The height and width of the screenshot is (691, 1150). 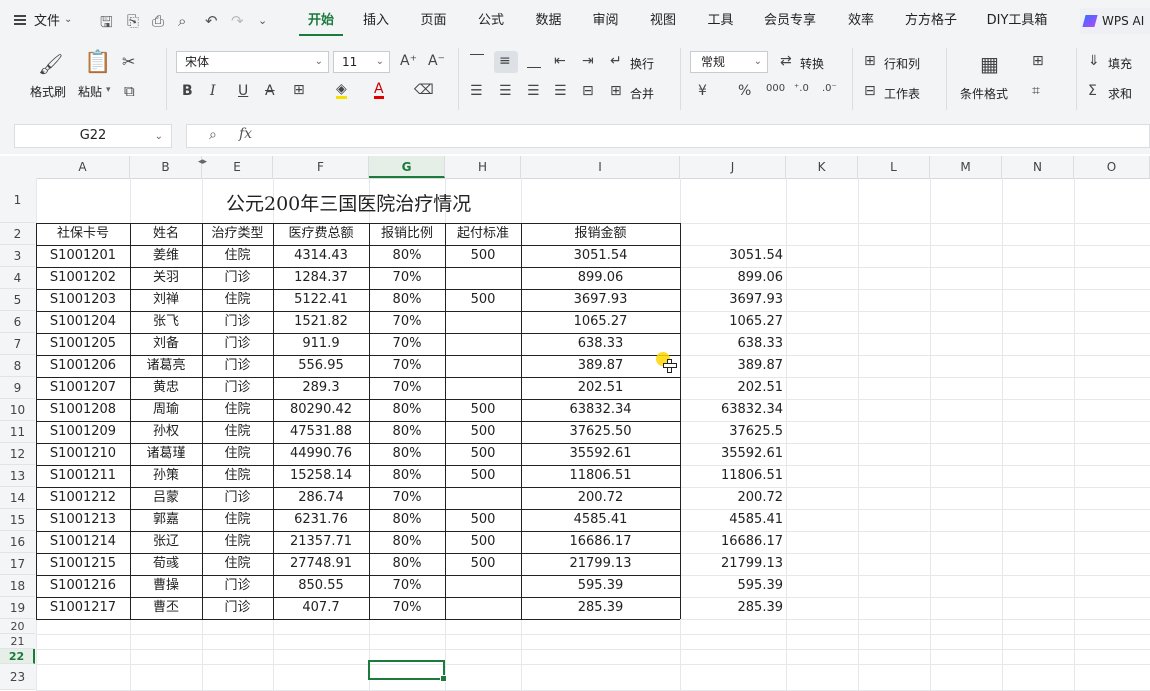 What do you see at coordinates (17, 476) in the screenshot?
I see `row-header-13: 13` at bounding box center [17, 476].